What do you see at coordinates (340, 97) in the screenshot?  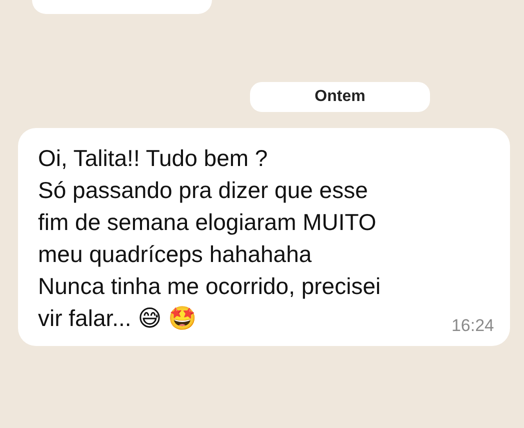 I see `date-separator: Ontem` at bounding box center [340, 97].